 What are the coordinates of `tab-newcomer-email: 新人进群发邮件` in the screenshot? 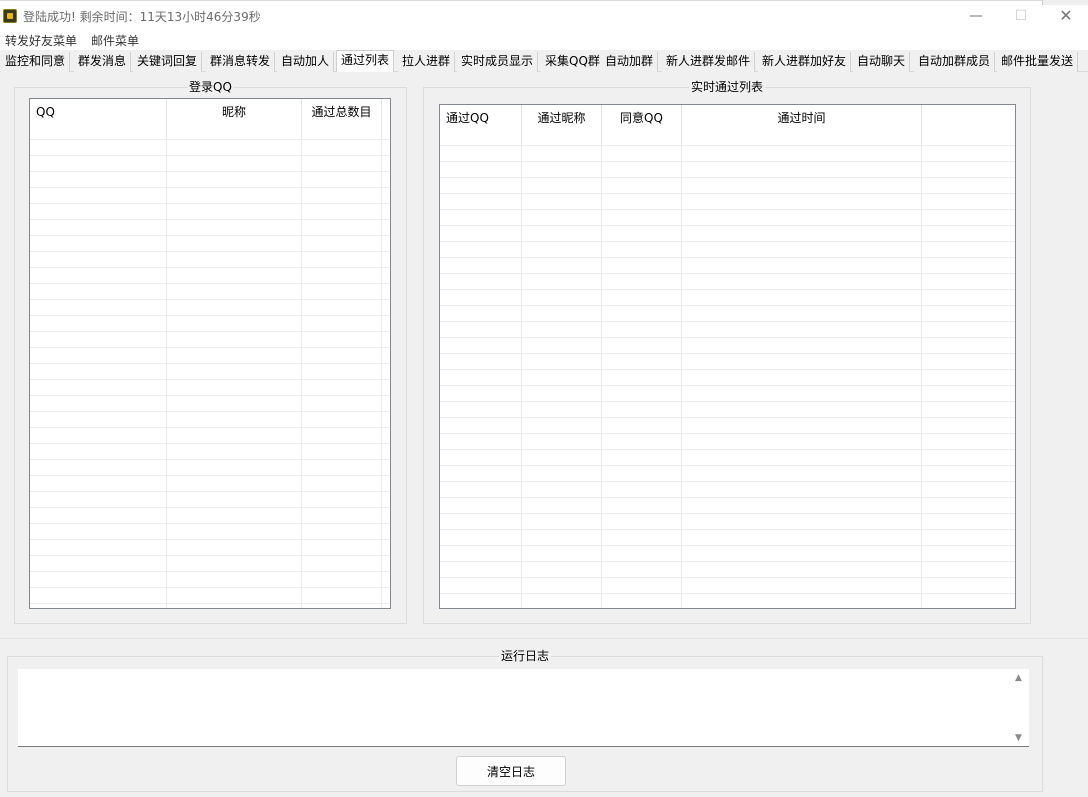 It's located at (709, 62).